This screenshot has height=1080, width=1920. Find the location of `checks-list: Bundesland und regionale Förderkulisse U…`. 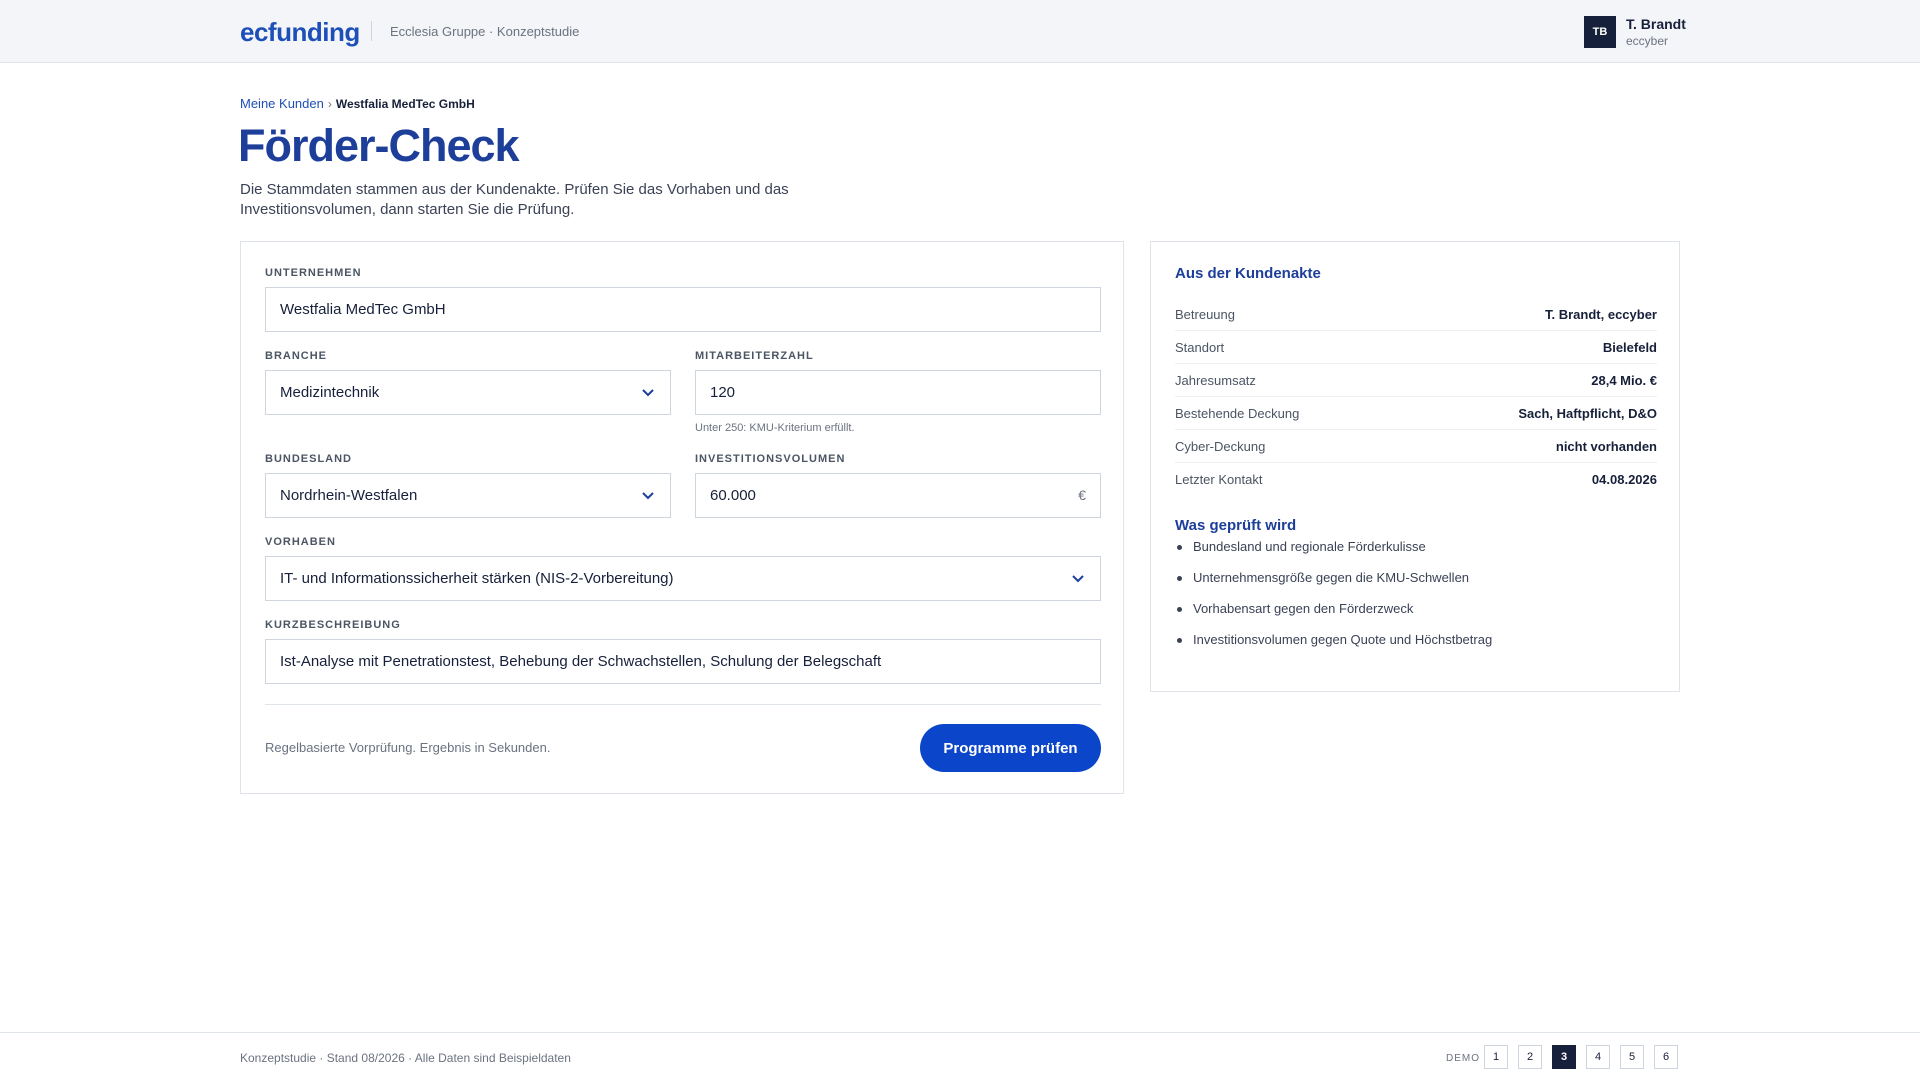

checks-list: Bundesland und regionale Förderkulisse U… is located at coordinates (1333, 601).